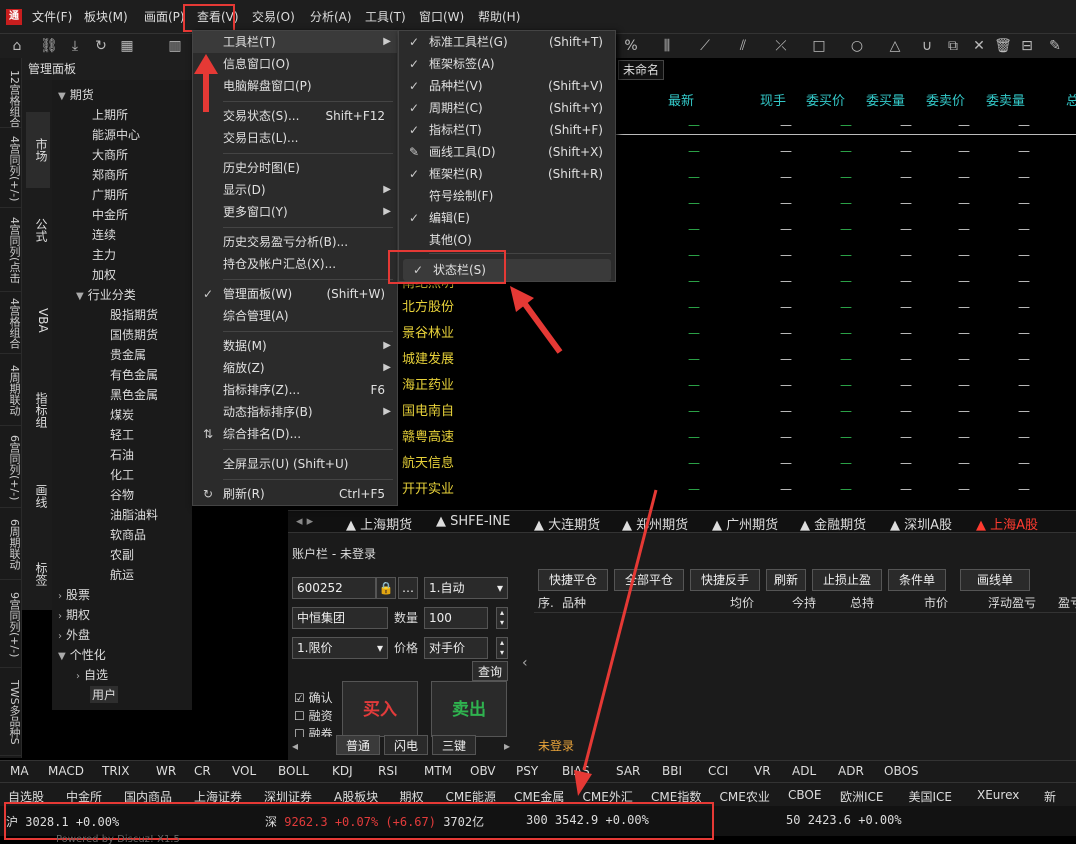 Image resolution: width=1076 pixels, height=844 pixels. What do you see at coordinates (507, 42) in the screenshot?
I see `submenu-item-standard-toolbar: ✓ 标准工具栏(G) (Shift+T)` at bounding box center [507, 42].